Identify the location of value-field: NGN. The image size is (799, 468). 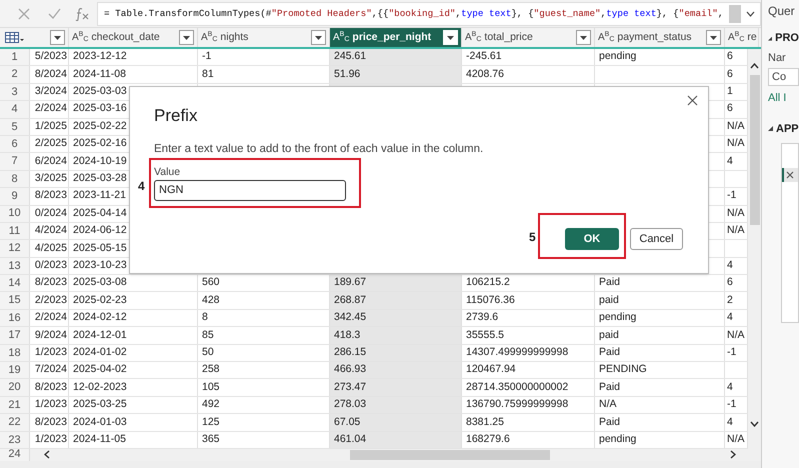
(250, 190).